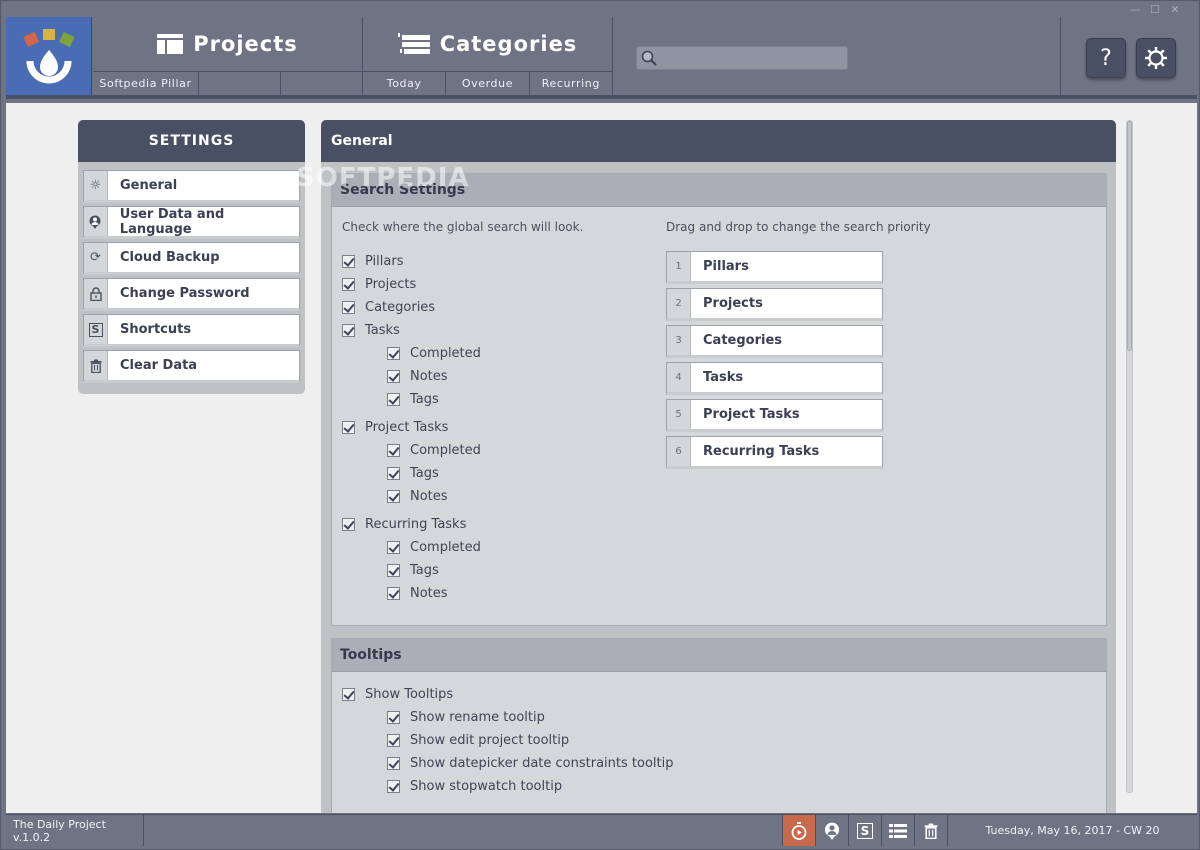 This screenshot has width=1200, height=850. Describe the element at coordinates (571, 83) in the screenshot. I see `subtab-recurring: Recurring` at that location.